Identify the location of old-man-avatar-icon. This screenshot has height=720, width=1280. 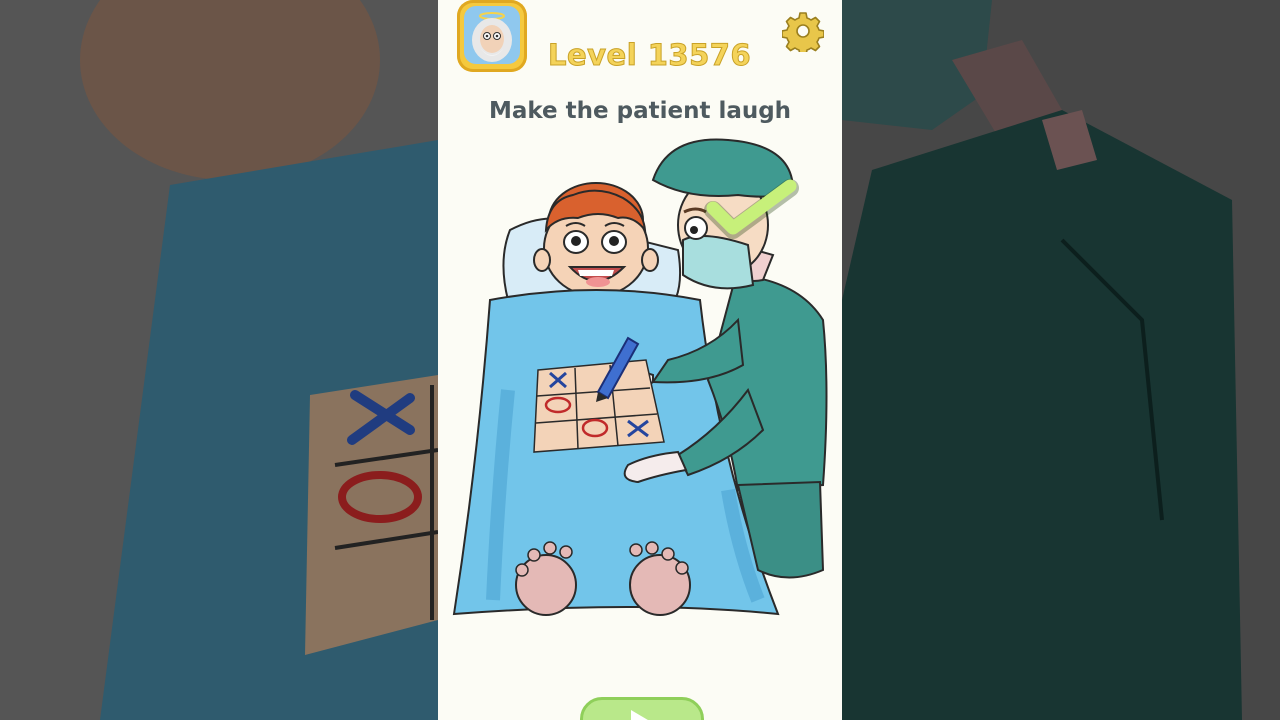
(492, 35).